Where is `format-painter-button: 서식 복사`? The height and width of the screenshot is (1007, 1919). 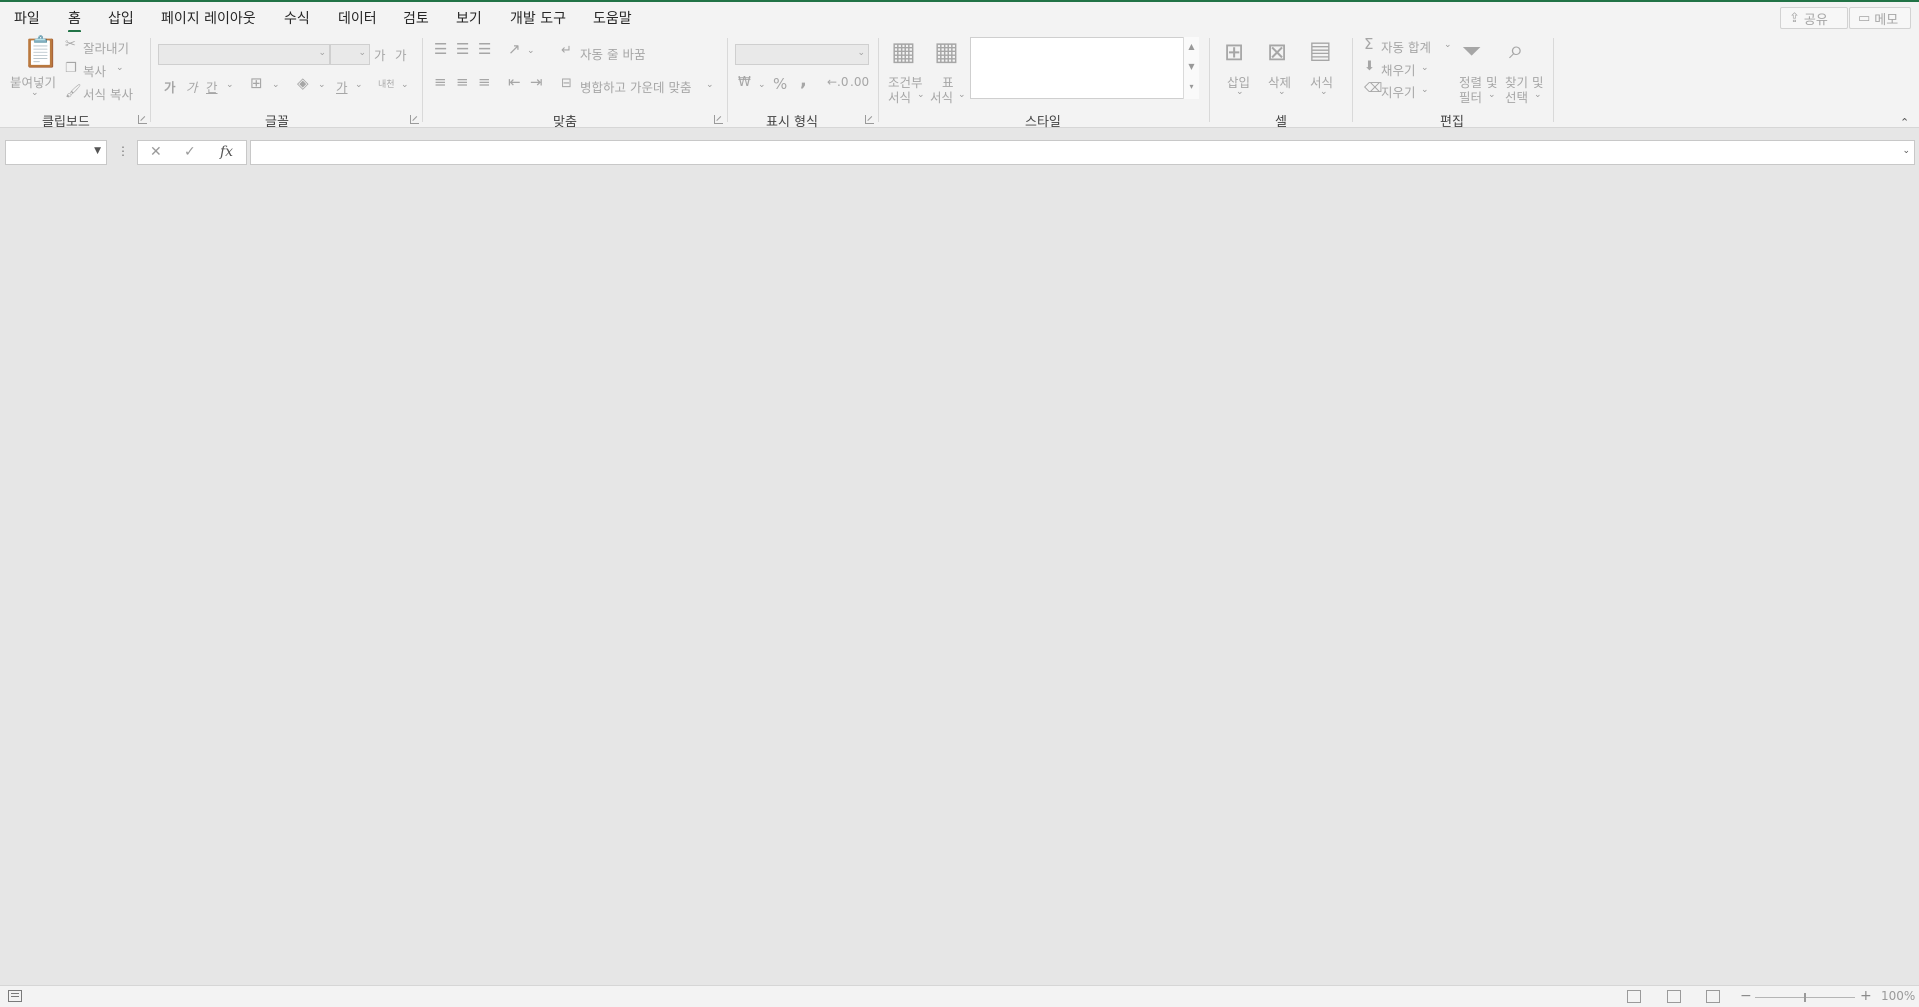
format-painter-button: 서식 복사 is located at coordinates (108, 93).